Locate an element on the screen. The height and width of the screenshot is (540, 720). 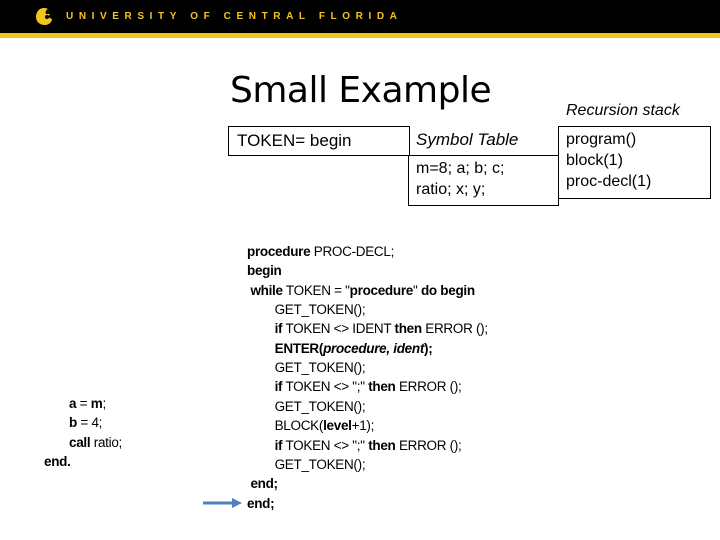
code-token: call is located at coordinates (80, 442).